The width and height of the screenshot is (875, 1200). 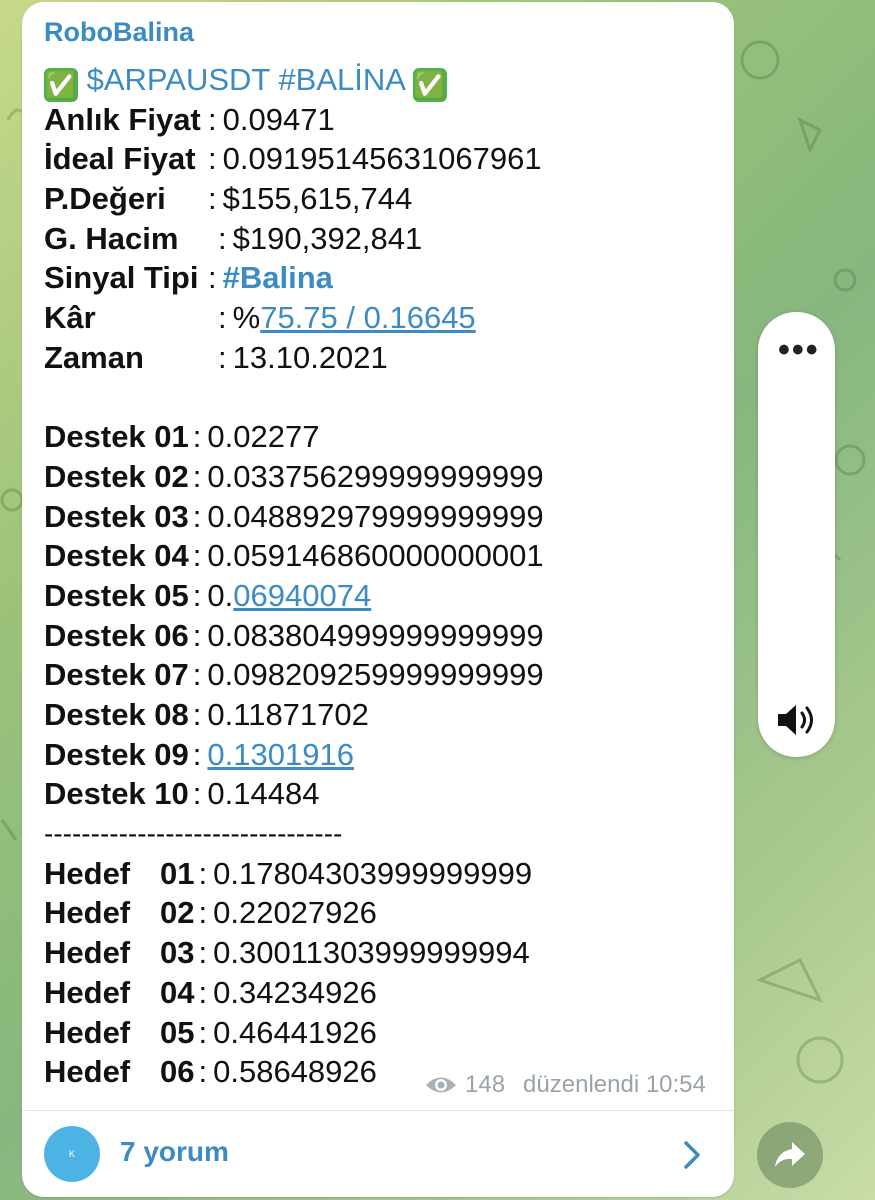 I want to click on info-row: Anlık Fiyat:0.09471, so click(x=384, y=120).